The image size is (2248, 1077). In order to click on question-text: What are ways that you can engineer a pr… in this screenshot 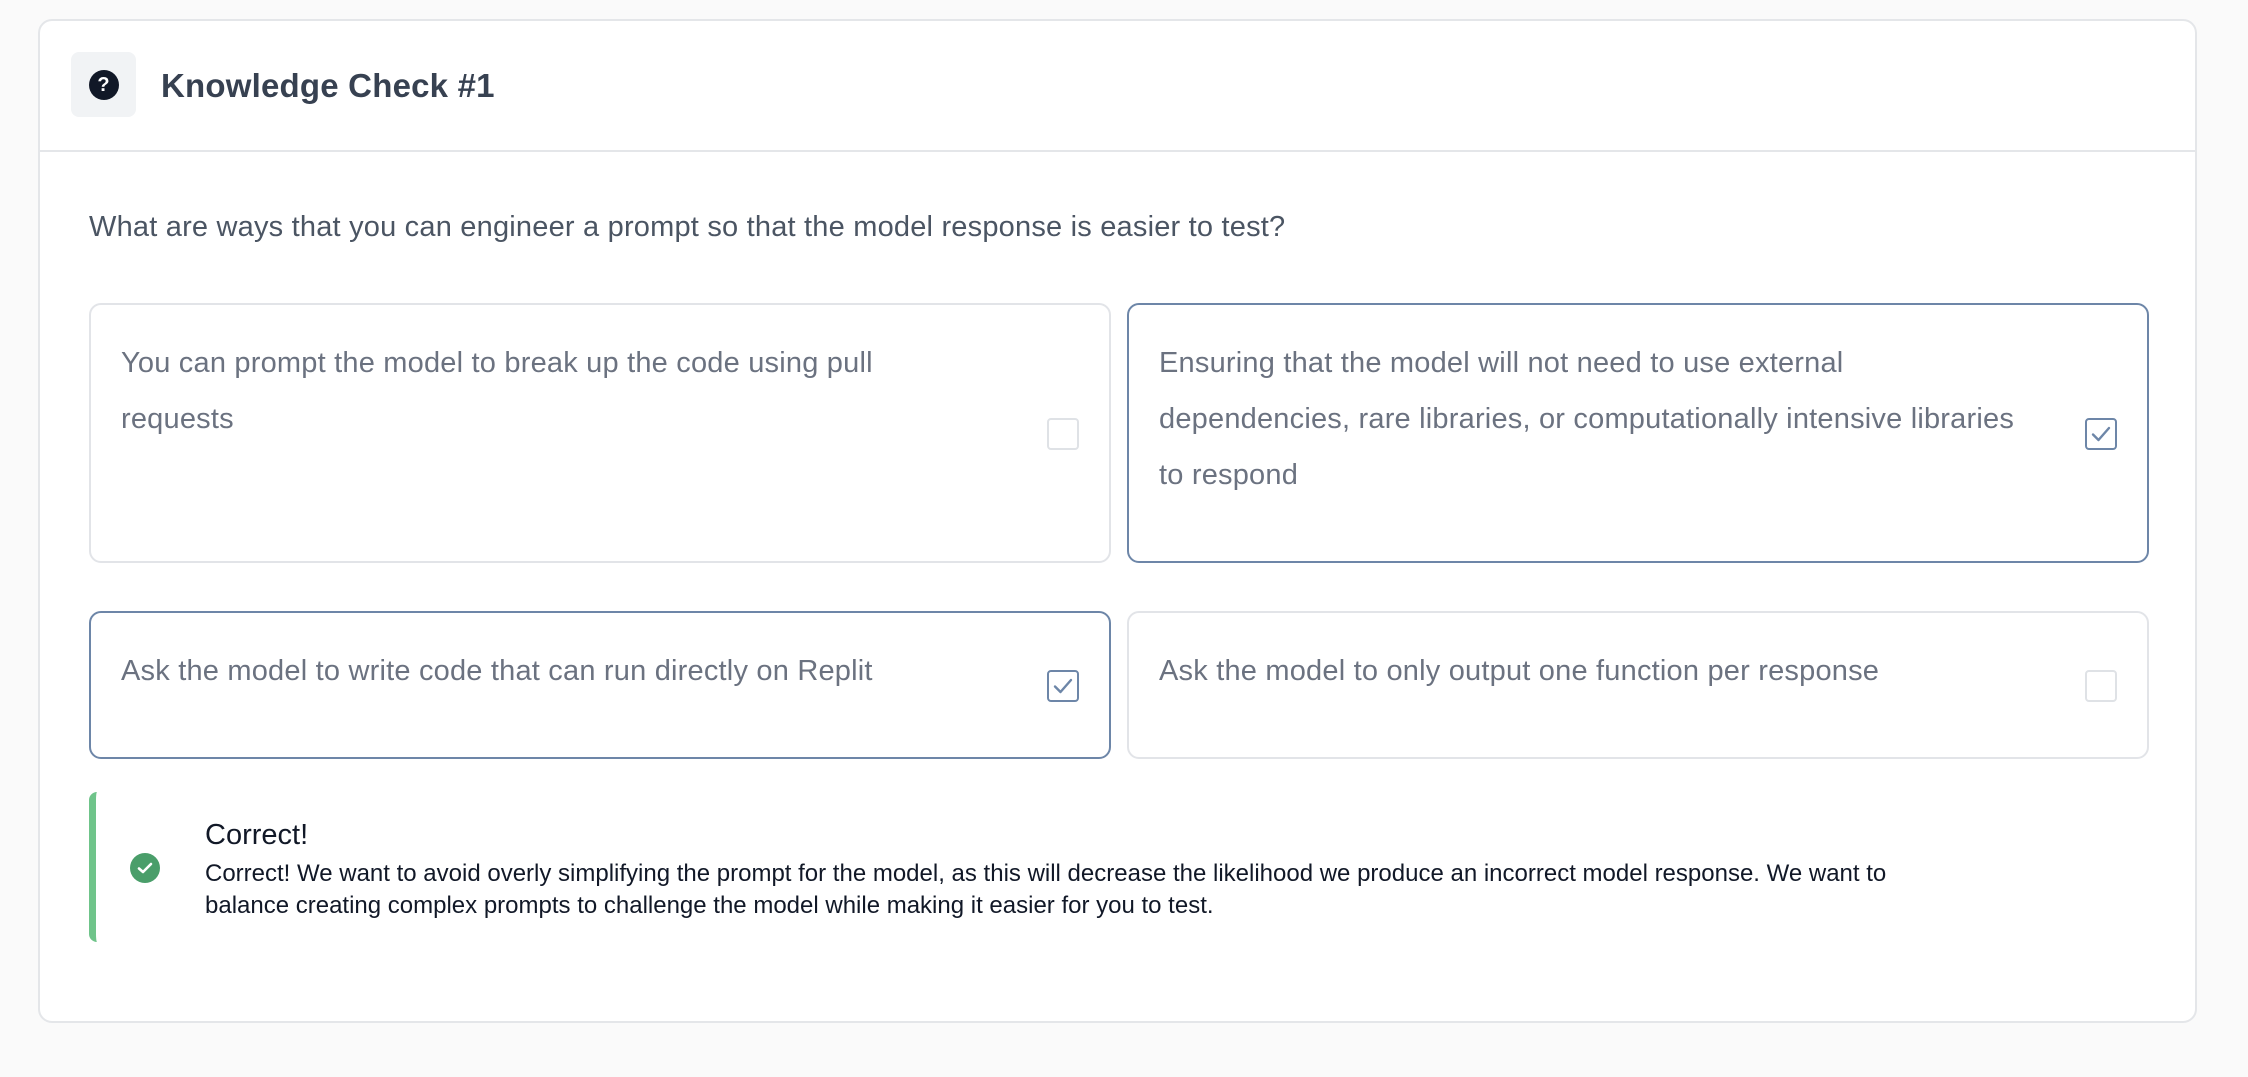, I will do `click(687, 227)`.